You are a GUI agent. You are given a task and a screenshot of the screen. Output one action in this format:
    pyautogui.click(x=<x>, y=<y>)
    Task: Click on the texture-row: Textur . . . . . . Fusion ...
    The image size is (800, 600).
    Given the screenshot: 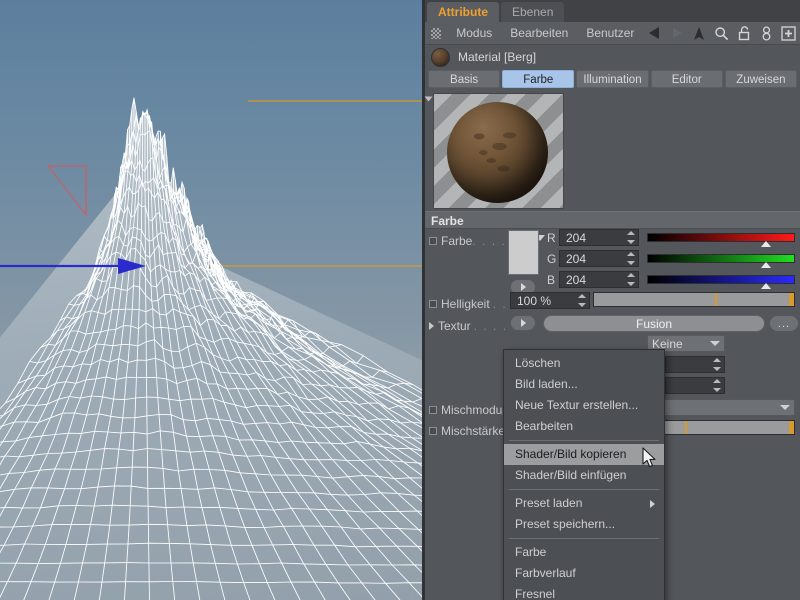 What is the action you would take?
    pyautogui.click(x=612, y=324)
    